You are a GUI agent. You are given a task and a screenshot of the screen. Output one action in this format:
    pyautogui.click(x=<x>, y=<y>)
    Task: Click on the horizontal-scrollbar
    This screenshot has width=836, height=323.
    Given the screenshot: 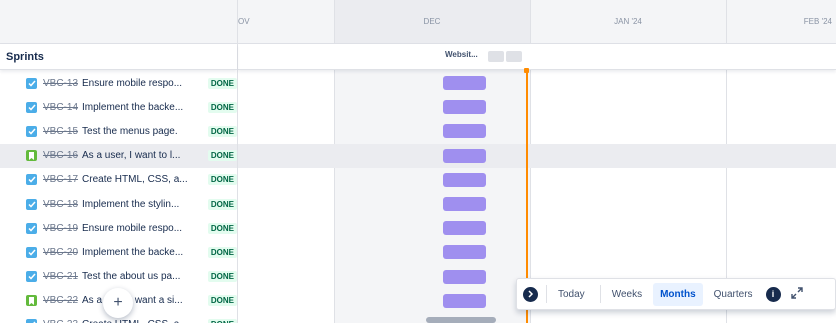 What is the action you would take?
    pyautogui.click(x=461, y=320)
    